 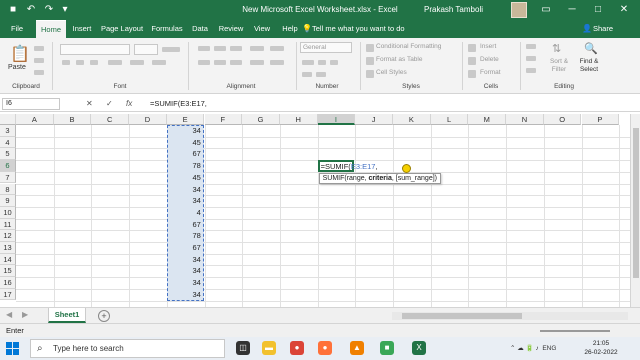 What do you see at coordinates (8, 154) in the screenshot?
I see `row-header-5: 5` at bounding box center [8, 154].